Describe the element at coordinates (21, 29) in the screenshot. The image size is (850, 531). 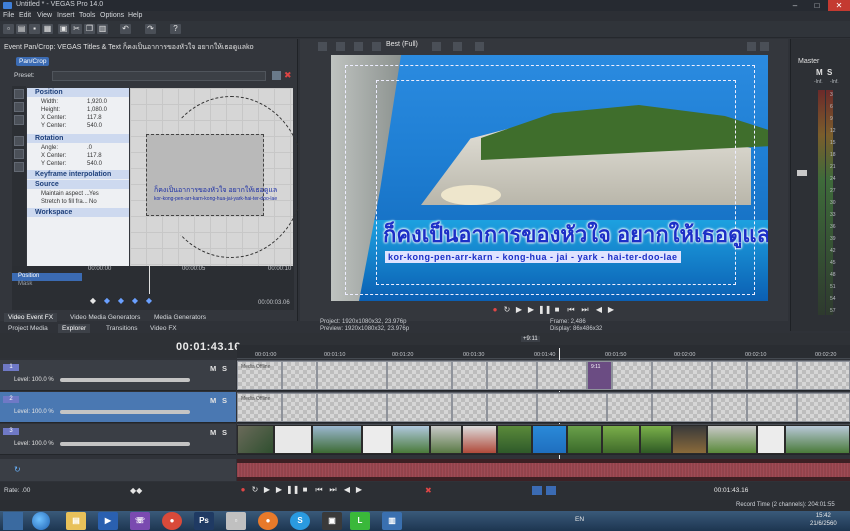
I see `open-icon: ▤` at that location.